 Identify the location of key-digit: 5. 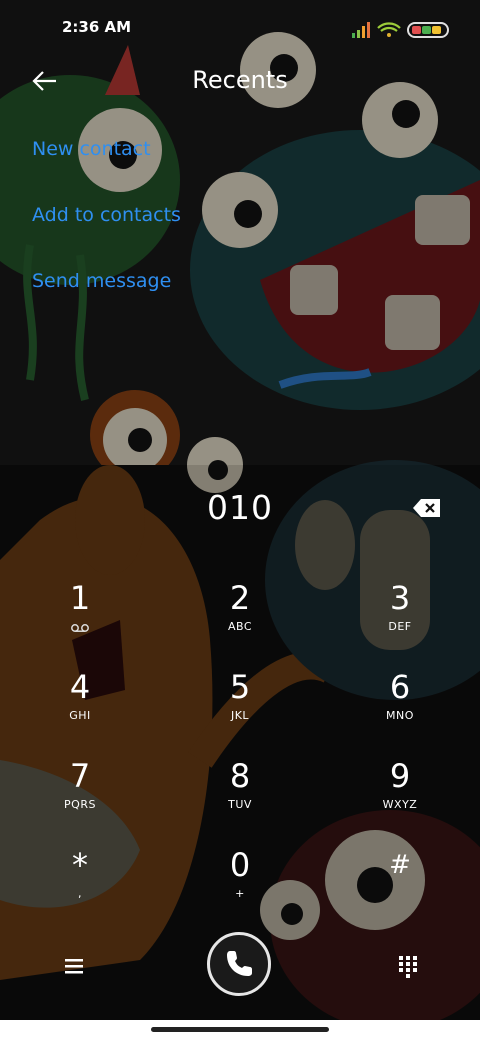
(240, 687).